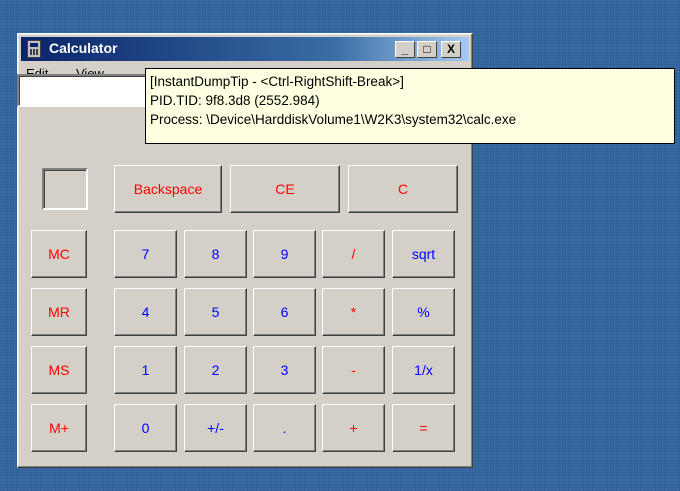  I want to click on digit-6-button: 6, so click(284, 312).